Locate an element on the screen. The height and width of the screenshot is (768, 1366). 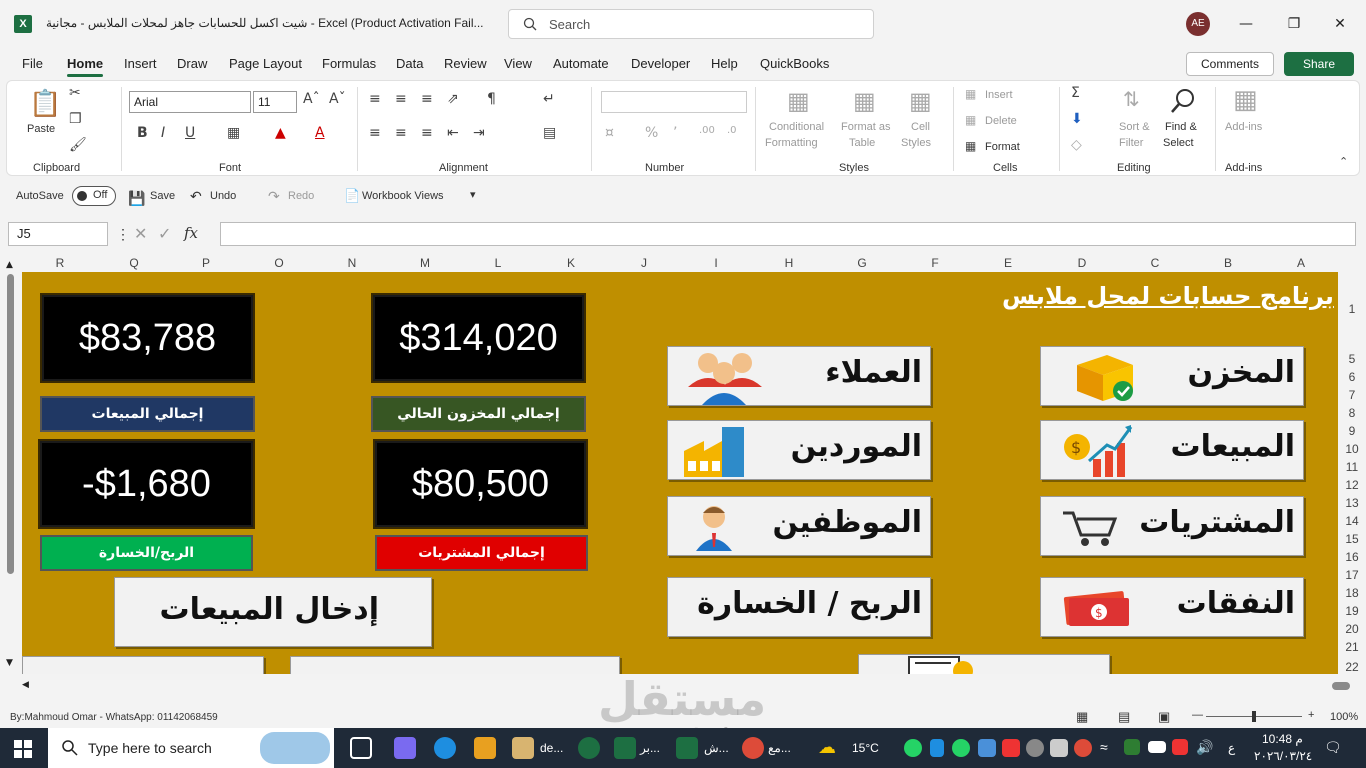
clock-time: 10:48 م is located at coordinates (1282, 739).